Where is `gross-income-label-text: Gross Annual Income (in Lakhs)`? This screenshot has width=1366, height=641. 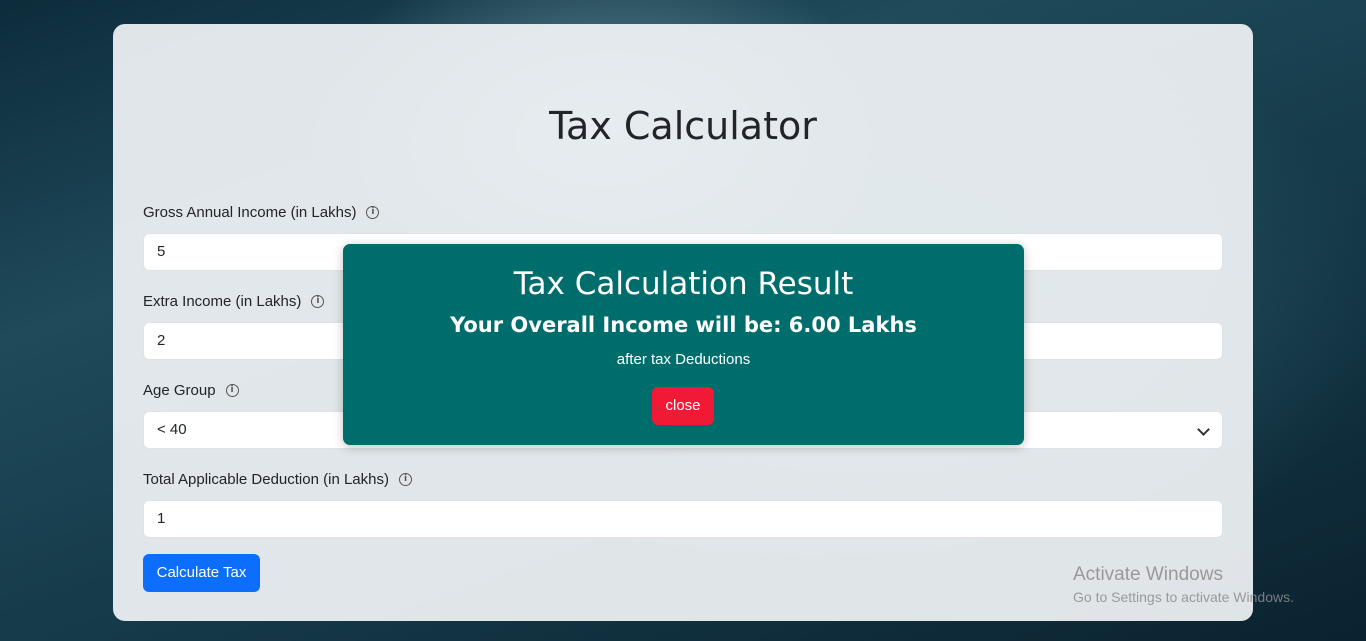
gross-income-label-text: Gross Annual Income (in Lakhs) is located at coordinates (250, 212).